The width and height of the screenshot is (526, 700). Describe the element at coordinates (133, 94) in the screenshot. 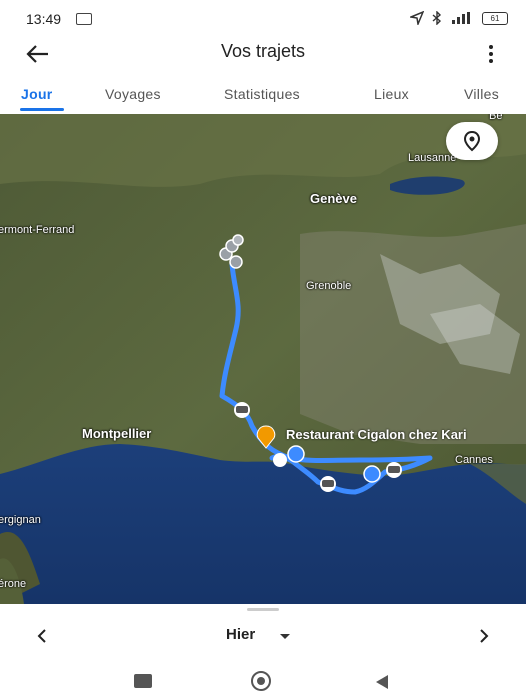

I see `tab-voyages: Voyages` at that location.